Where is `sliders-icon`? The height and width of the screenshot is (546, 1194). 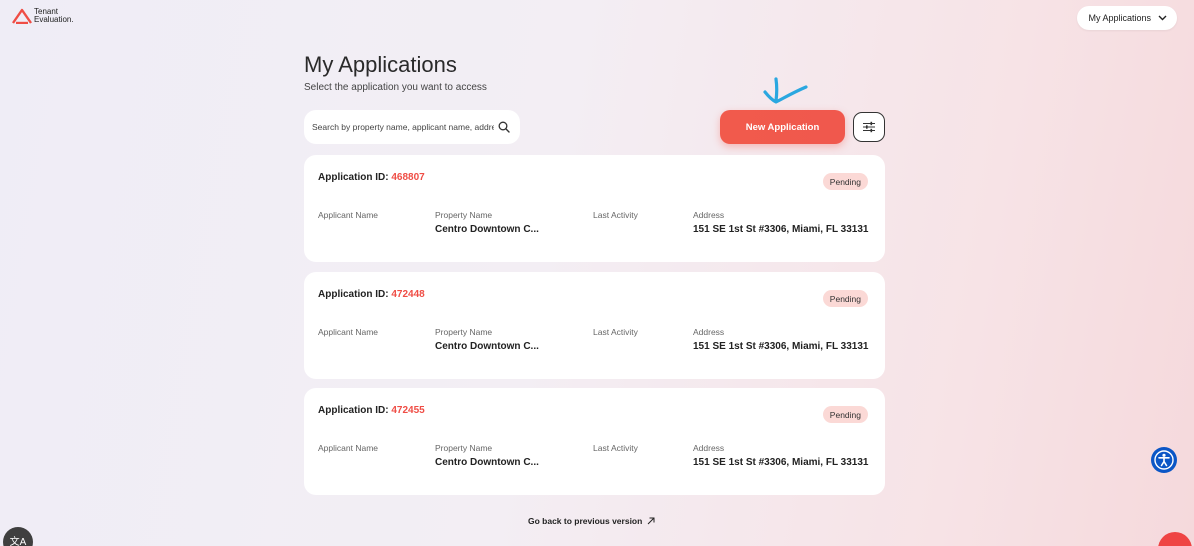 sliders-icon is located at coordinates (869, 127).